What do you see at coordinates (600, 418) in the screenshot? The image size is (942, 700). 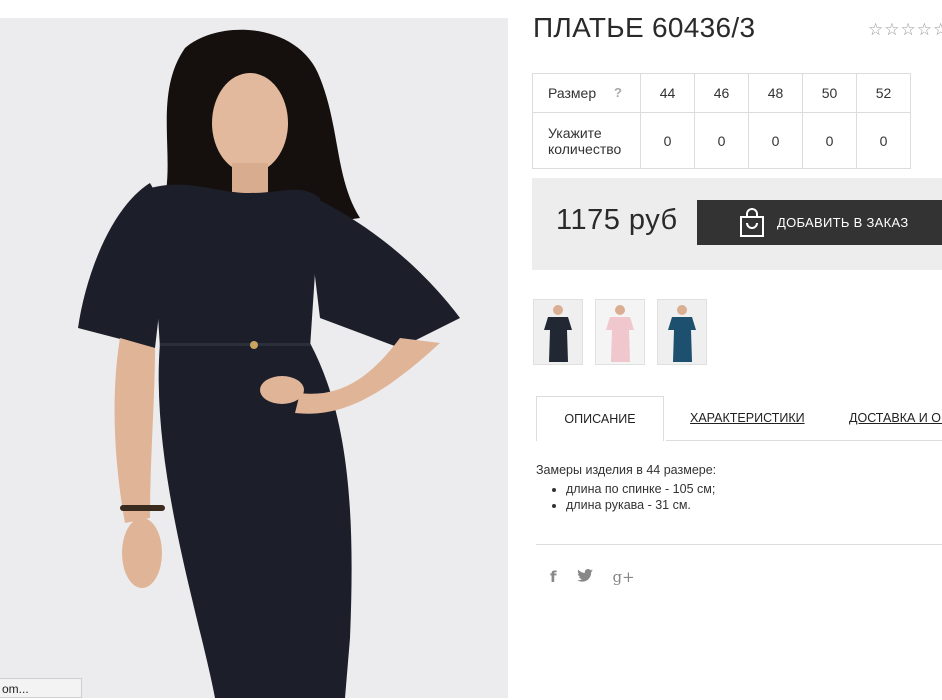 I see `tab-description: ОПИСАНИЕ` at bounding box center [600, 418].